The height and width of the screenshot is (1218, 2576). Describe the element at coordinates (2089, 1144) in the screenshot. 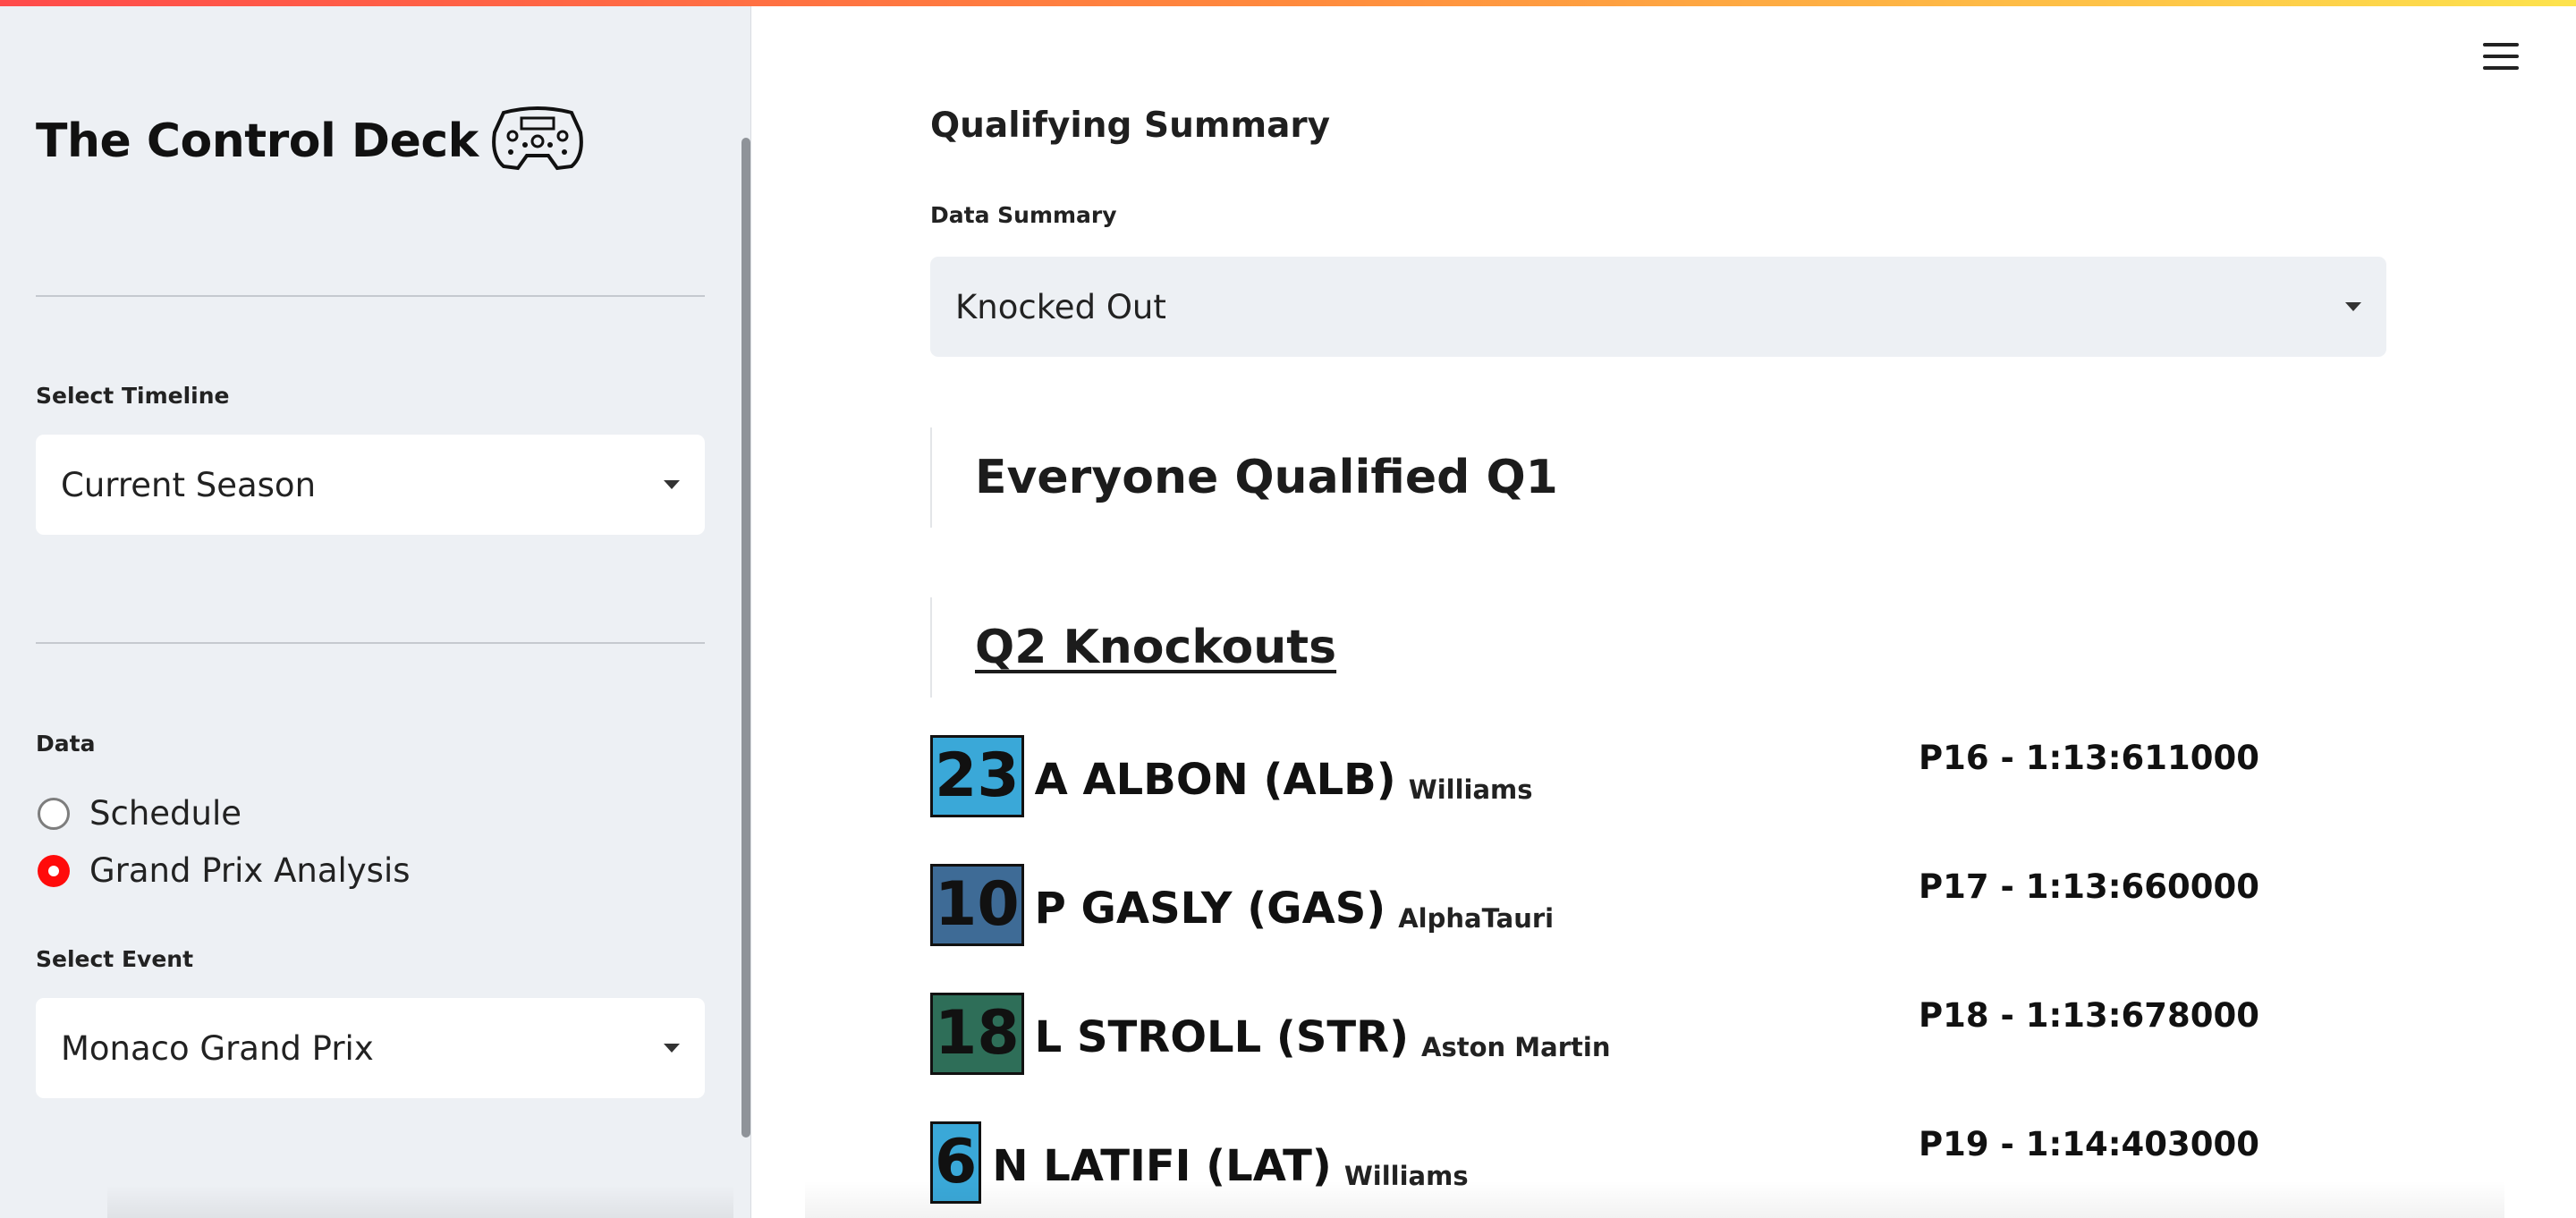

I see `driver-result: P19 - 1:14:403000` at that location.